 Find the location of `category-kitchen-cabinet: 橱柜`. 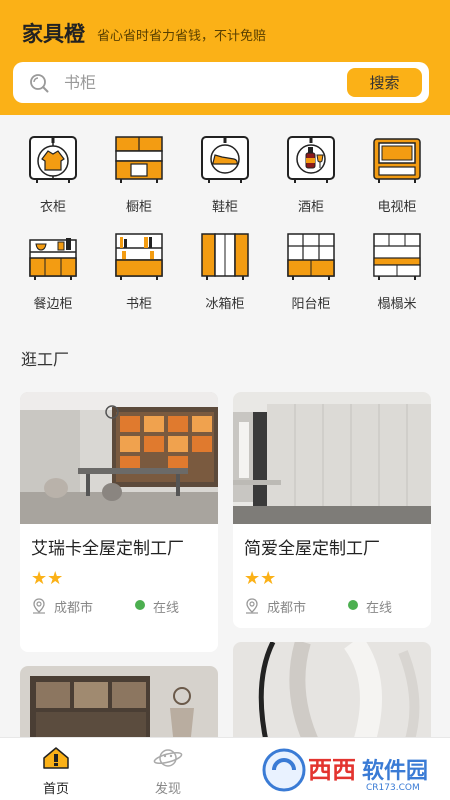

category-kitchen-cabinet: 橱柜 is located at coordinates (139, 175).